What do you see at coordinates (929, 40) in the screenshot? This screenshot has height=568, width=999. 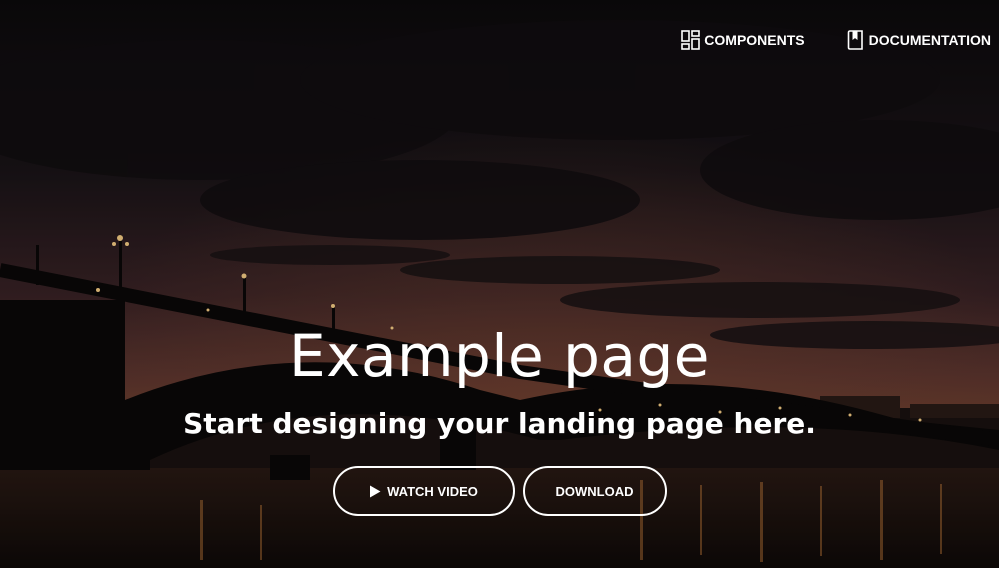 I see `nav-documentation-label: DOCUMENTATION` at bounding box center [929, 40].